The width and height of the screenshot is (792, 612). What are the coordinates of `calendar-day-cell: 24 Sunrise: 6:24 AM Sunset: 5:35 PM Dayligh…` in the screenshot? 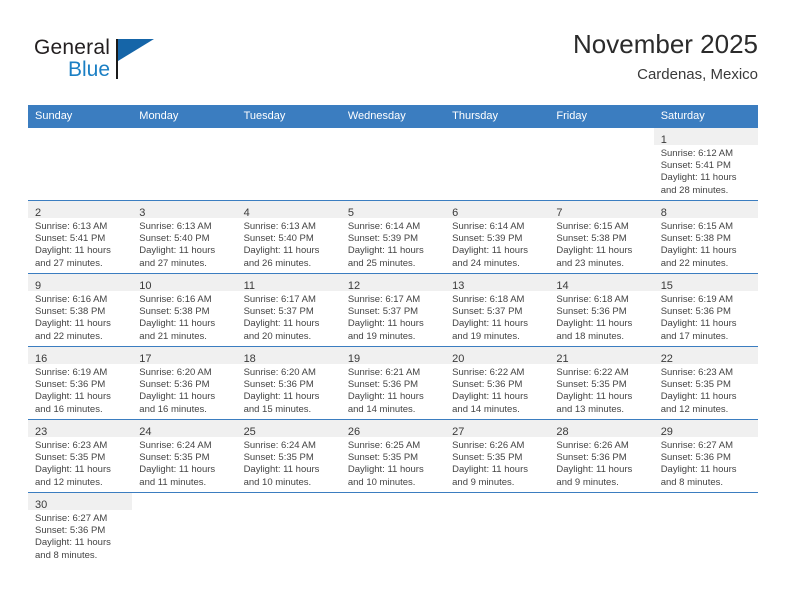 It's located at (184, 456).